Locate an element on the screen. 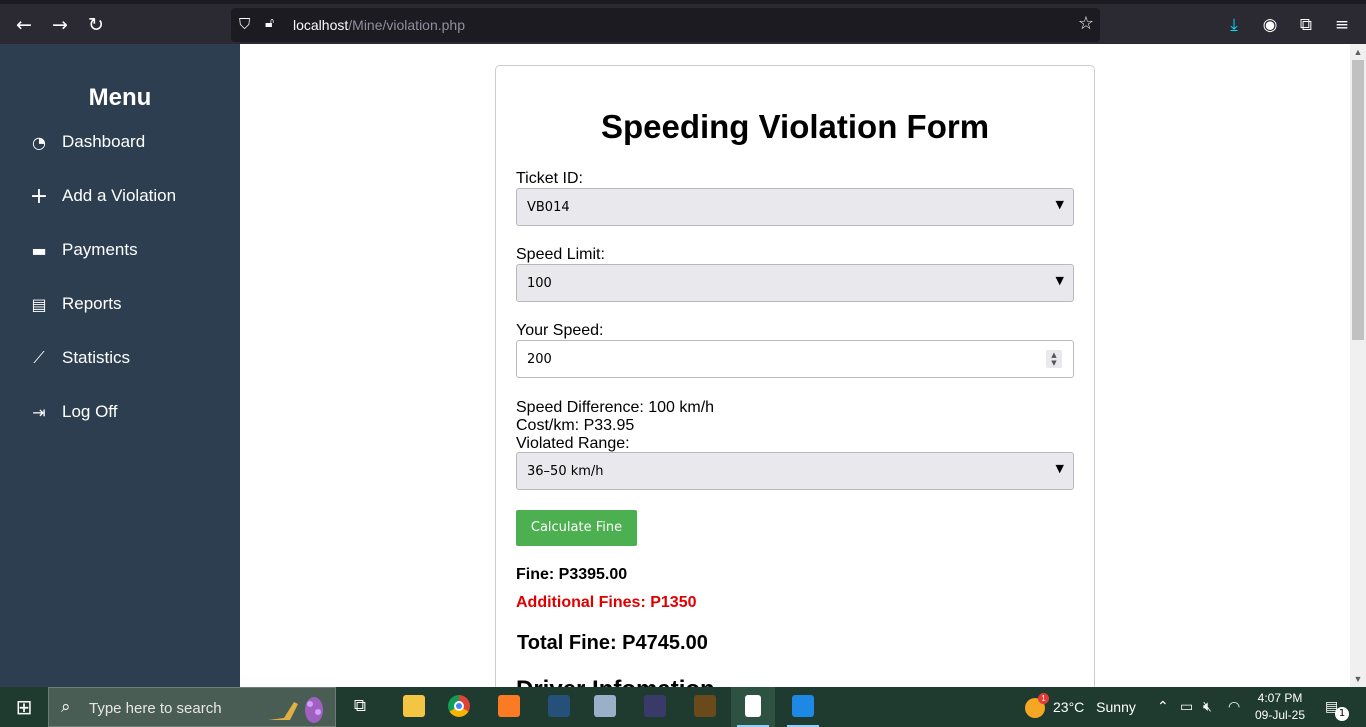 The height and width of the screenshot is (727, 1366). wifi-icon: ◠ is located at coordinates (1234, 707).